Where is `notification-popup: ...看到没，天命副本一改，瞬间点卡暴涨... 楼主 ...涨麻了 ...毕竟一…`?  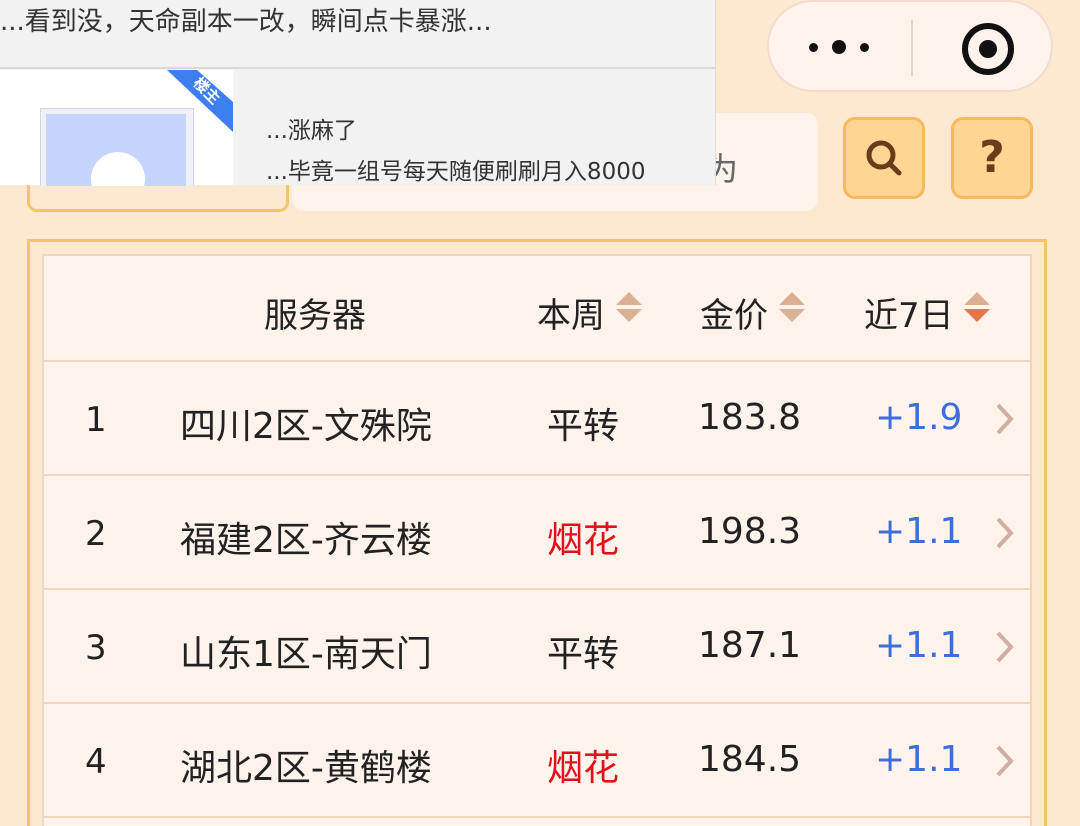
notification-popup: ...看到没，天命副本一改，瞬间点卡暴涨... 楼主 ...涨麻了 ...毕竟一… is located at coordinates (358, 93).